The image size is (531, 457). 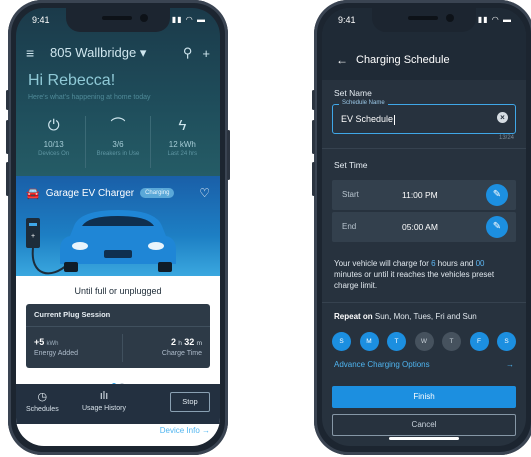 I want to click on start-time-value: 11:00 PM, so click(x=420, y=195).